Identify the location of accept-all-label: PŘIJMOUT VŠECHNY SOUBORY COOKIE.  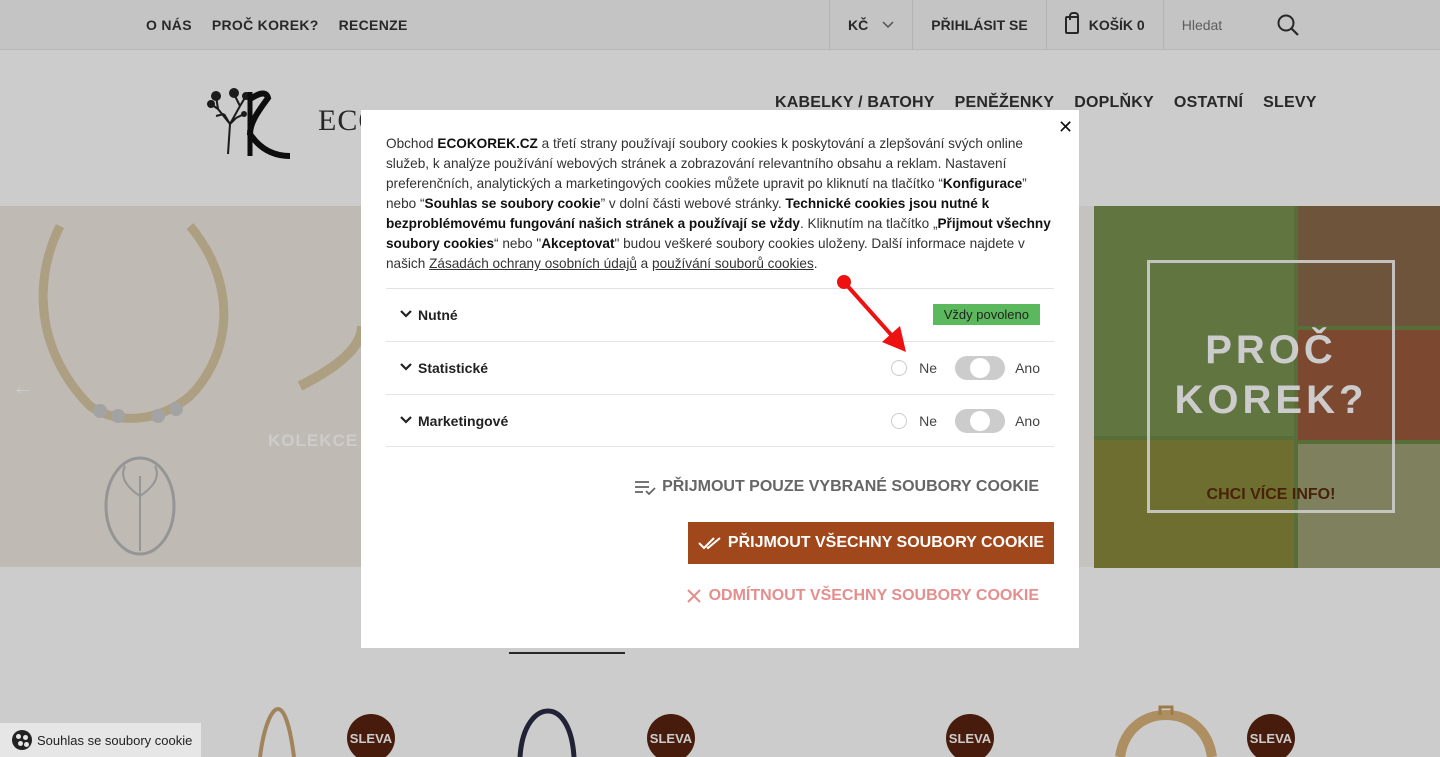
(886, 542).